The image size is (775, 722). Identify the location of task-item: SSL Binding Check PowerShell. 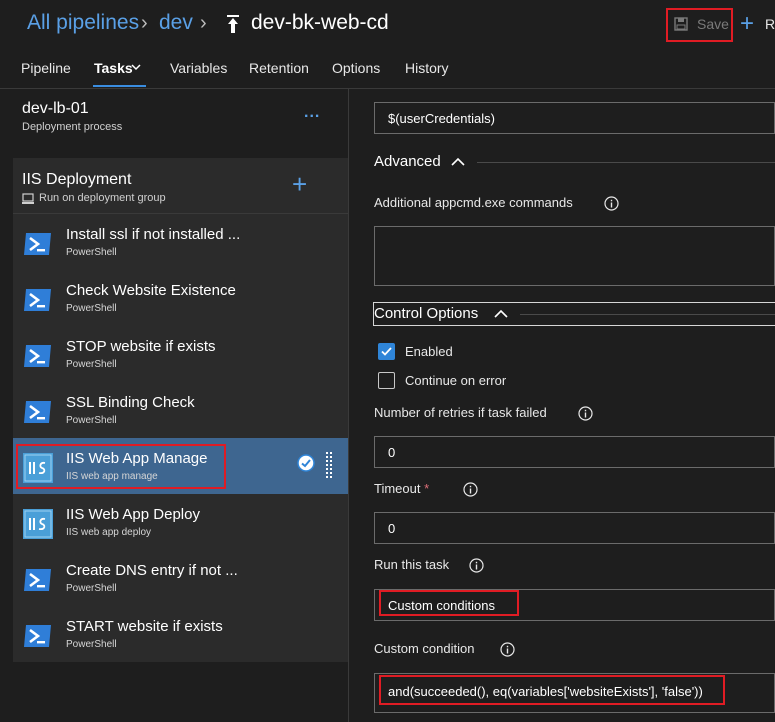
(180, 410).